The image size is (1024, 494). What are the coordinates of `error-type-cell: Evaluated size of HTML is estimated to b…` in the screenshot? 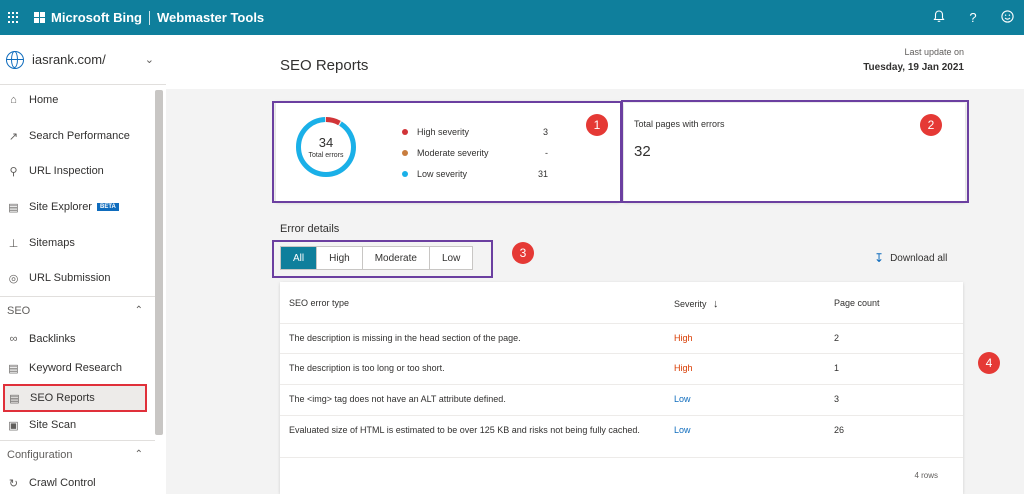 It's located at (464, 430).